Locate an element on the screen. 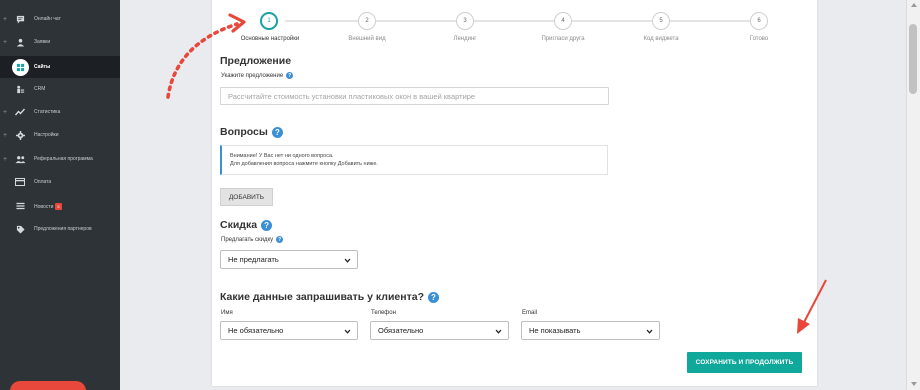  offer-label: Укажите предложение? is located at coordinates (257, 75).